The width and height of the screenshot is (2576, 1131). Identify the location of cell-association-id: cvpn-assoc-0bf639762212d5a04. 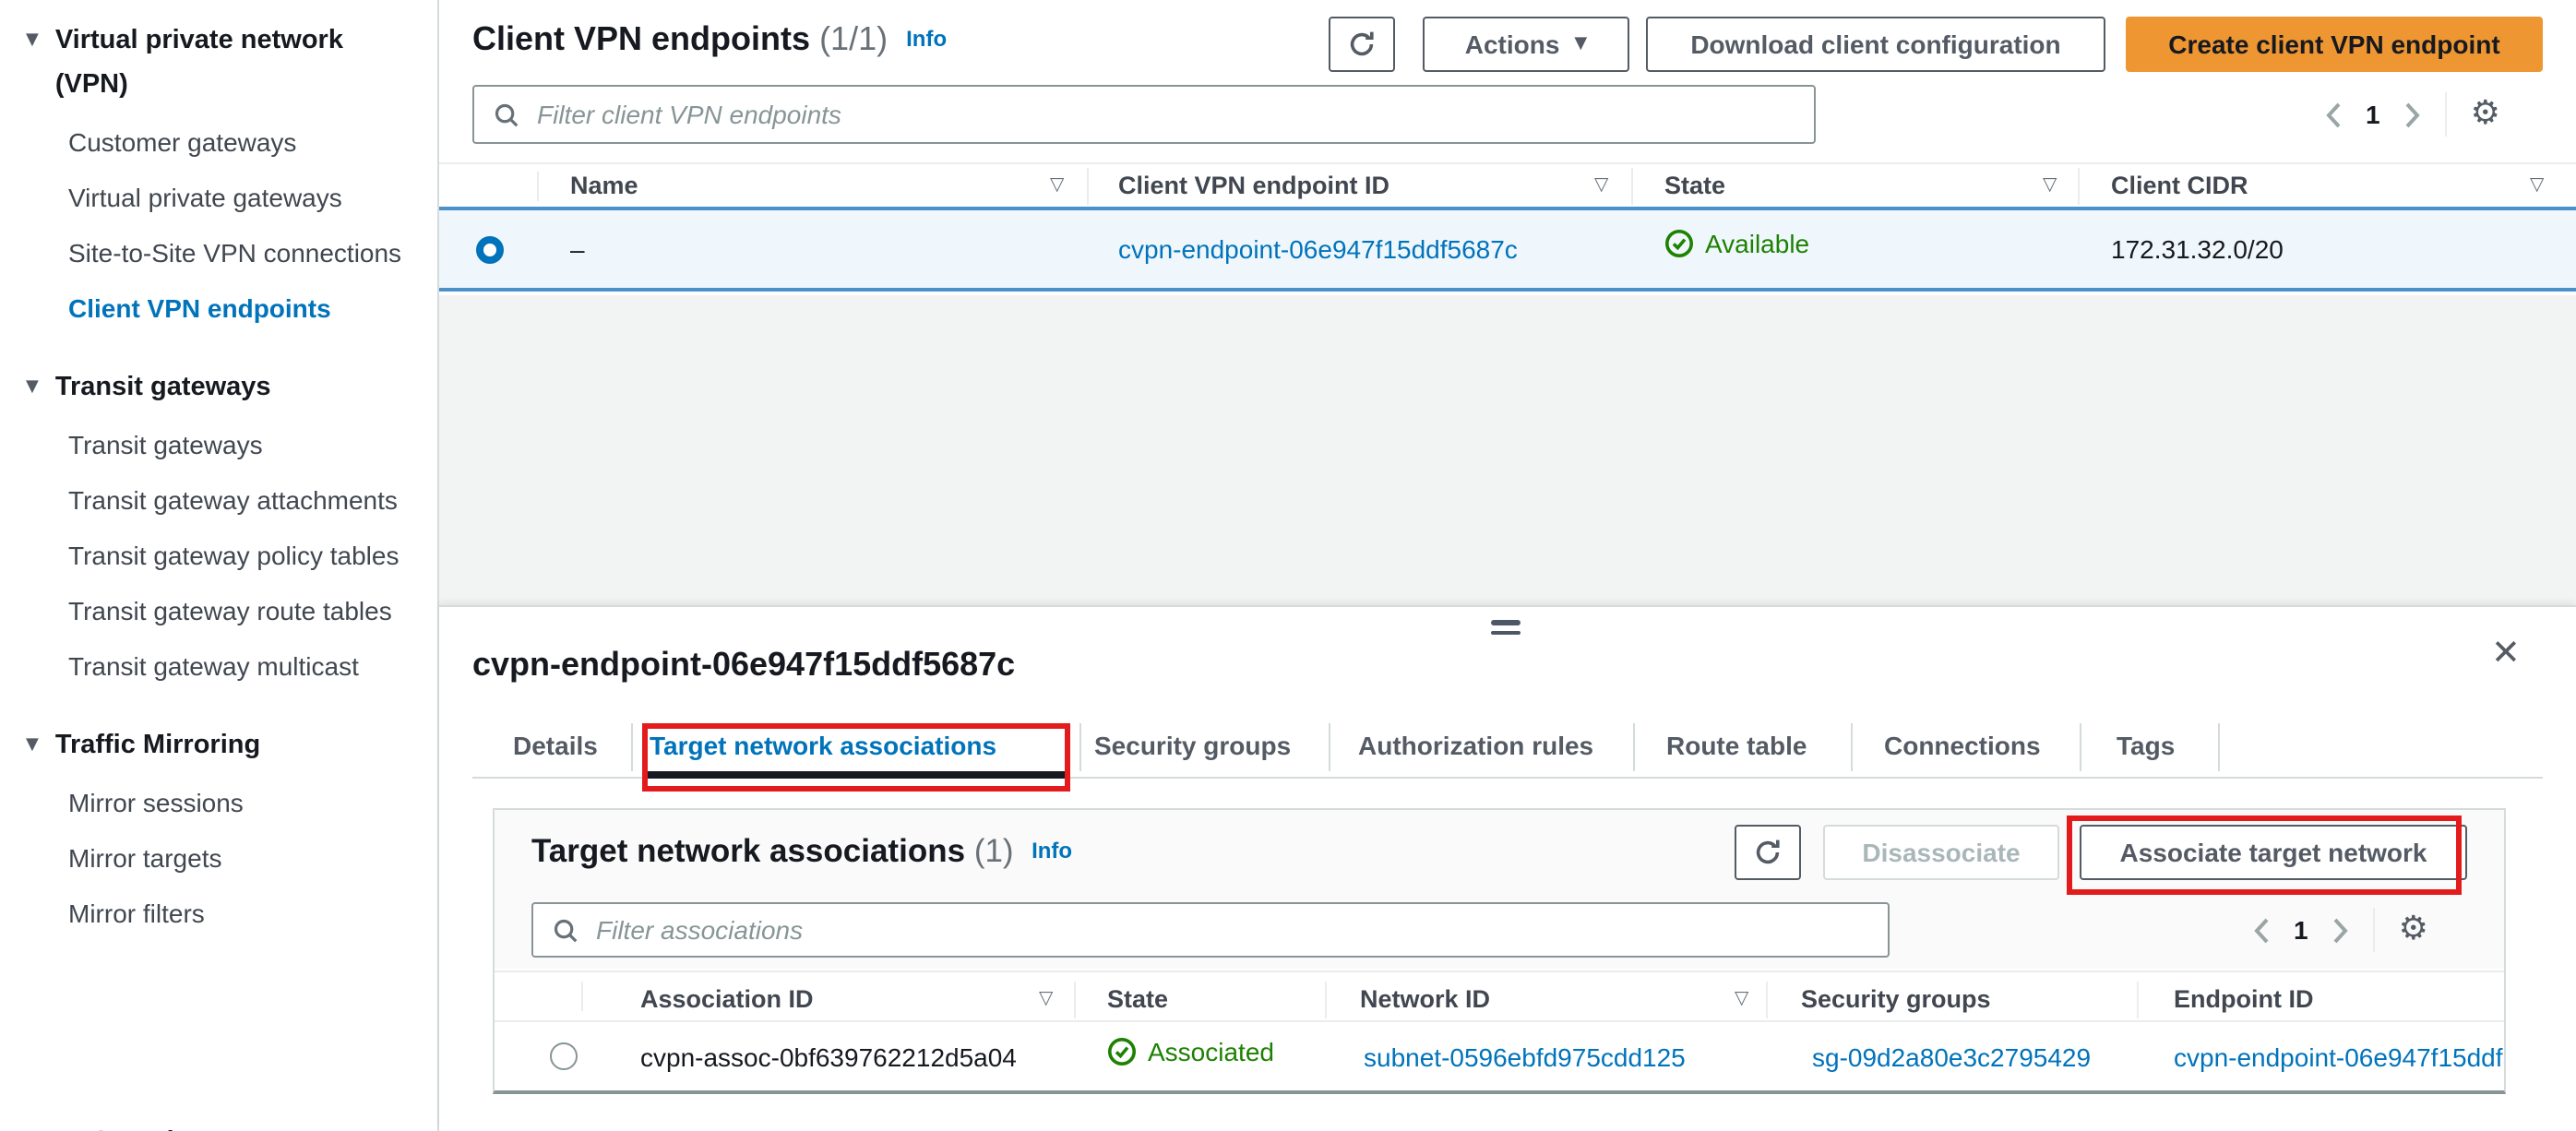
(829, 1057).